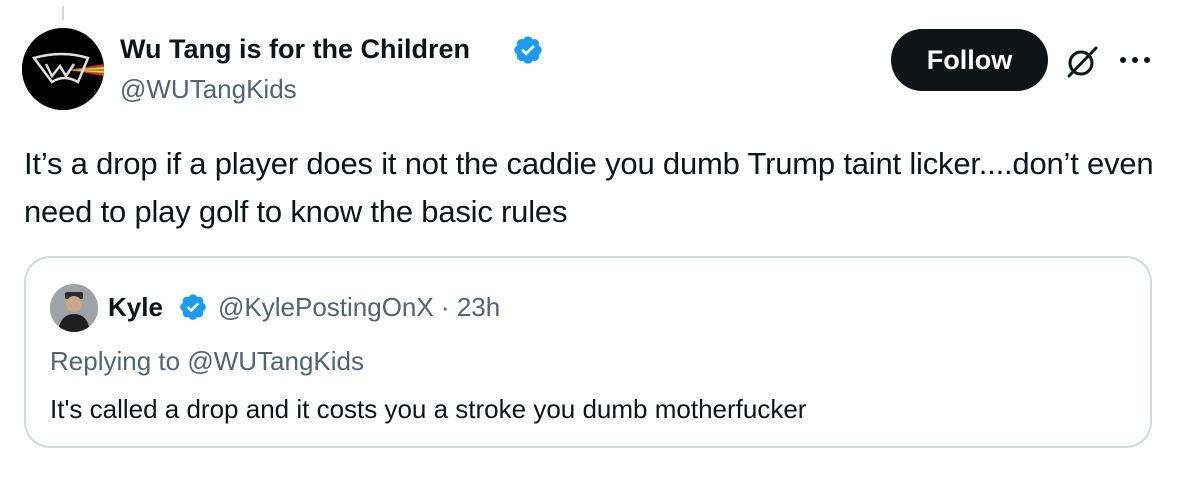 The width and height of the screenshot is (1186, 482). What do you see at coordinates (63, 69) in the screenshot?
I see `author-avatar` at bounding box center [63, 69].